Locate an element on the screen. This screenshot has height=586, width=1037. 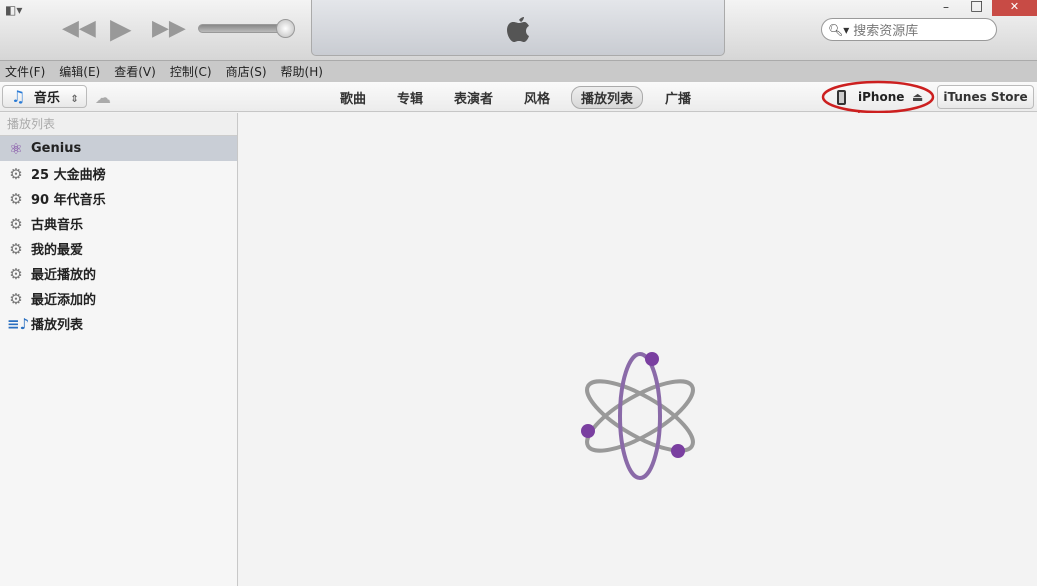
sidebar-item-recently-added: ⚙ 最近添加的 is located at coordinates (118, 298).